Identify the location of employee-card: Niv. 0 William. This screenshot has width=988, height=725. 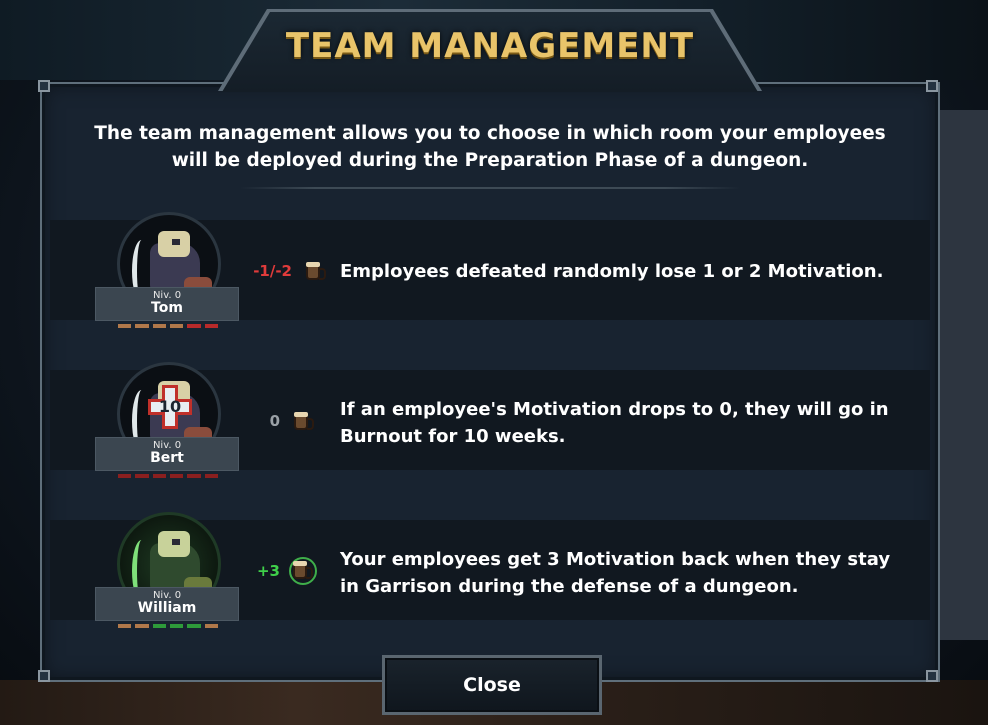
(152, 570).